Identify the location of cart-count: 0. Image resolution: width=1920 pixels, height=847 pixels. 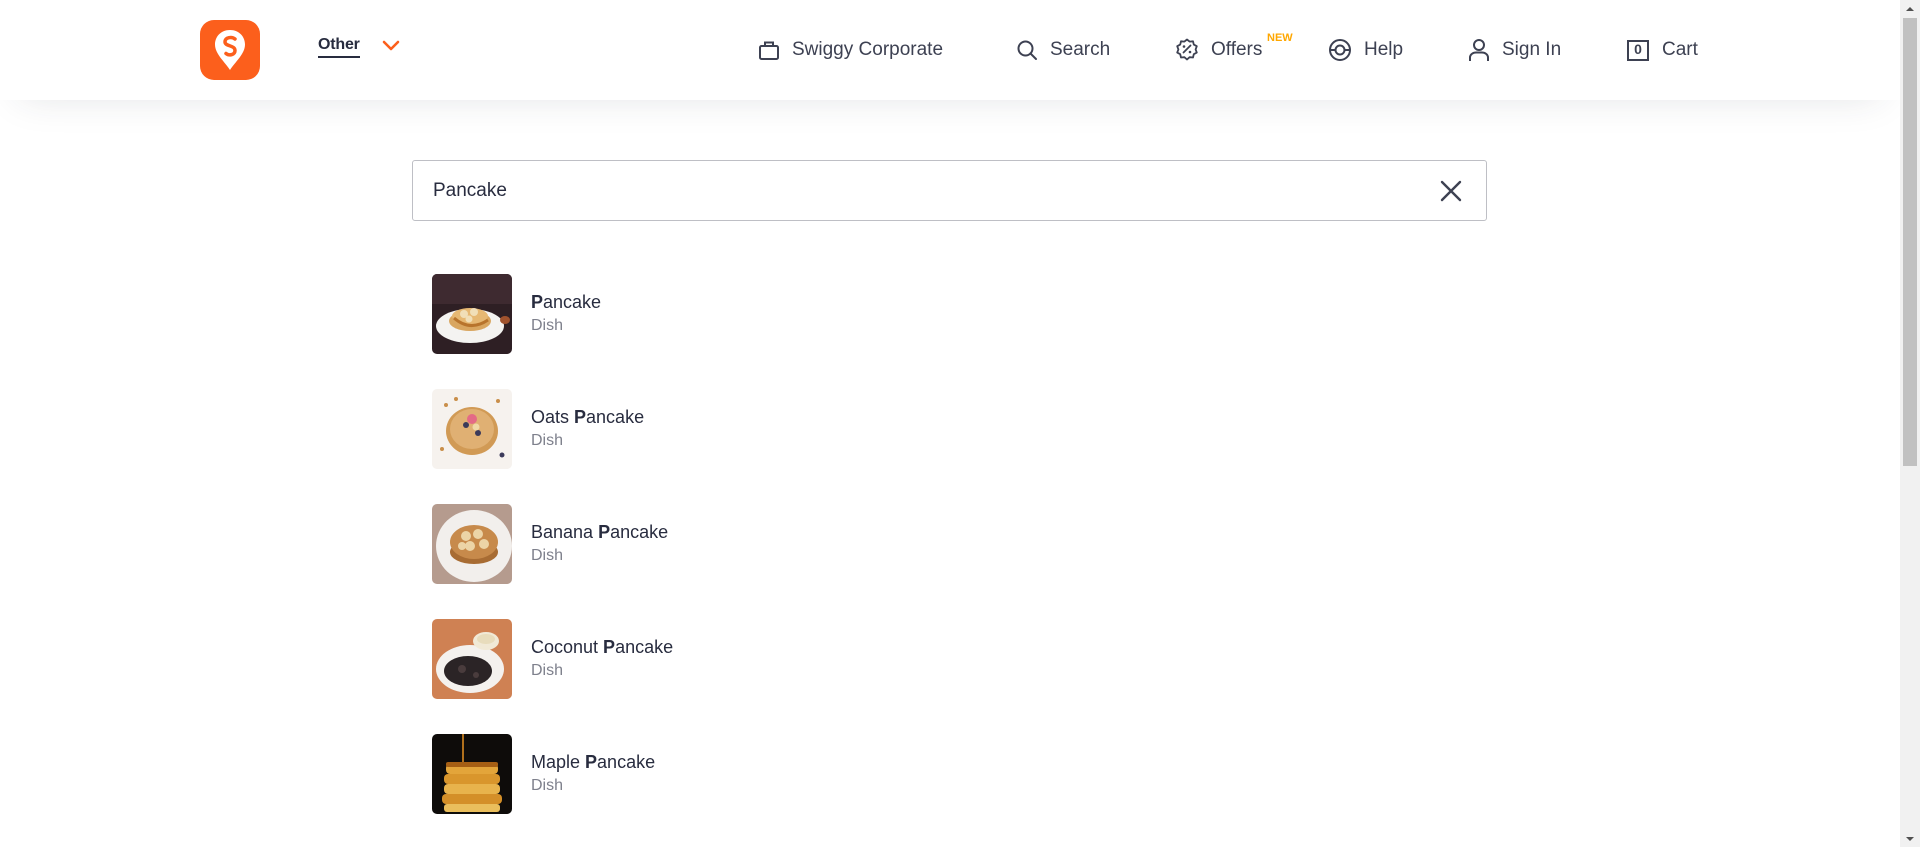
(1638, 49).